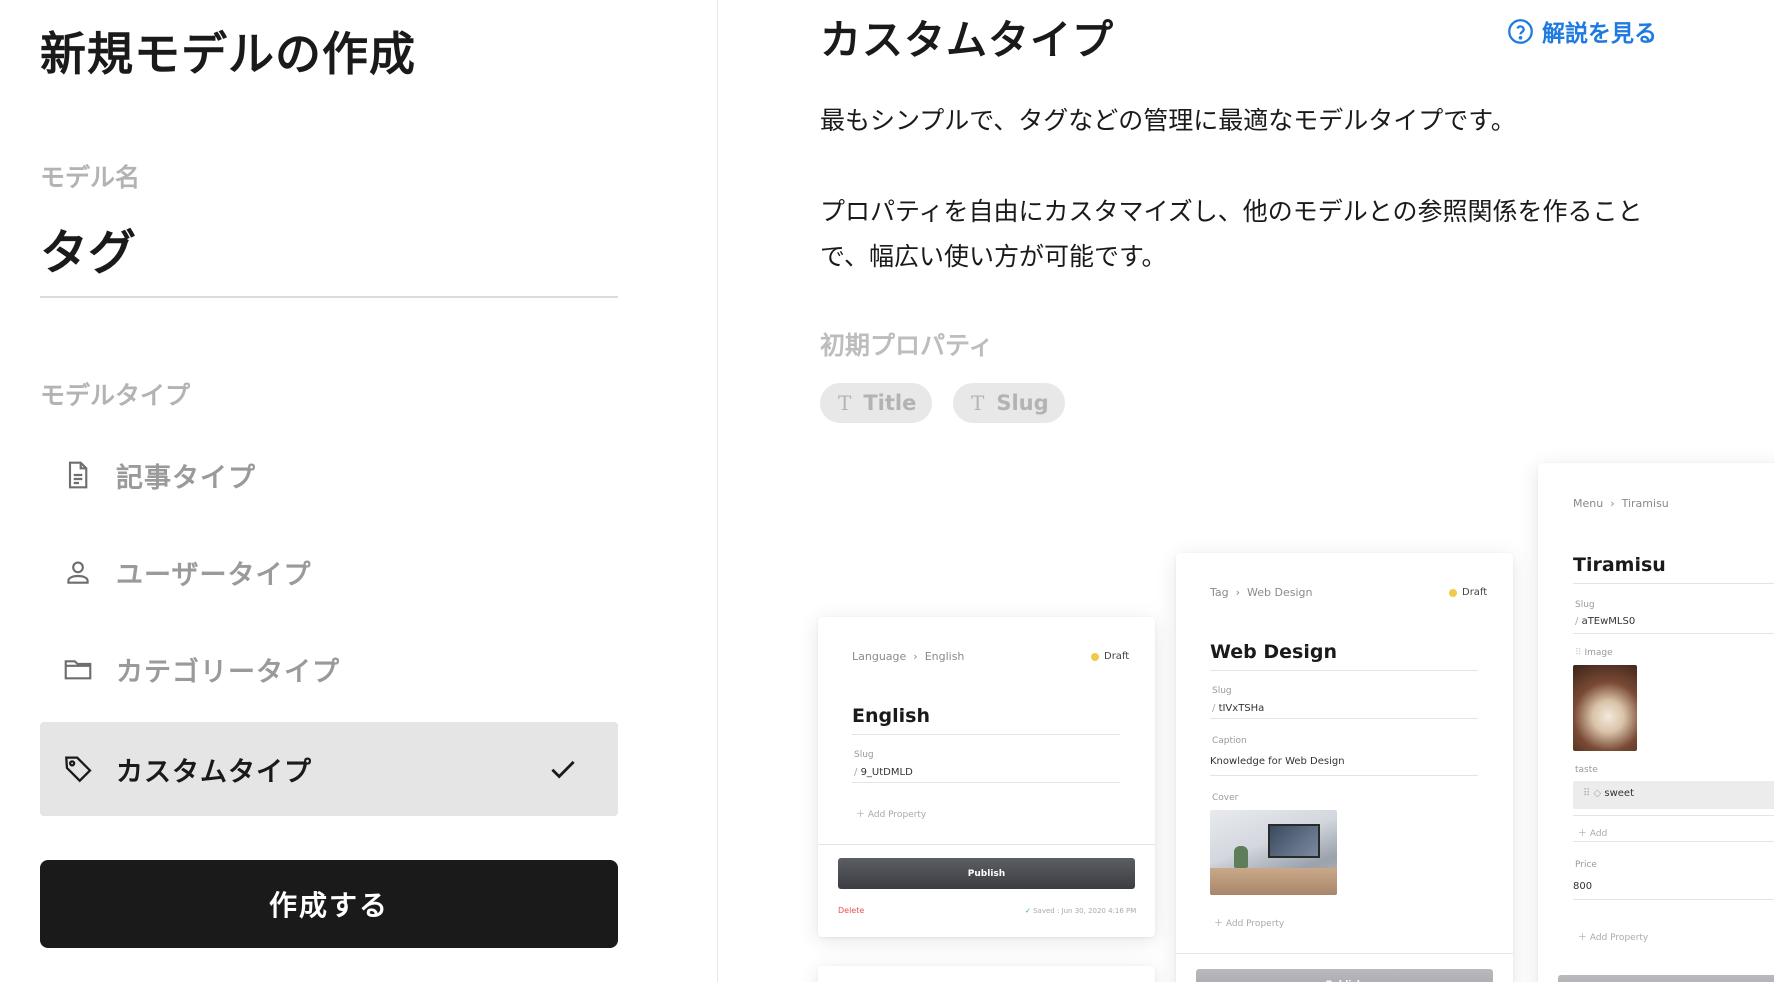 The width and height of the screenshot is (1774, 982). I want to click on document-icon, so click(78, 475).